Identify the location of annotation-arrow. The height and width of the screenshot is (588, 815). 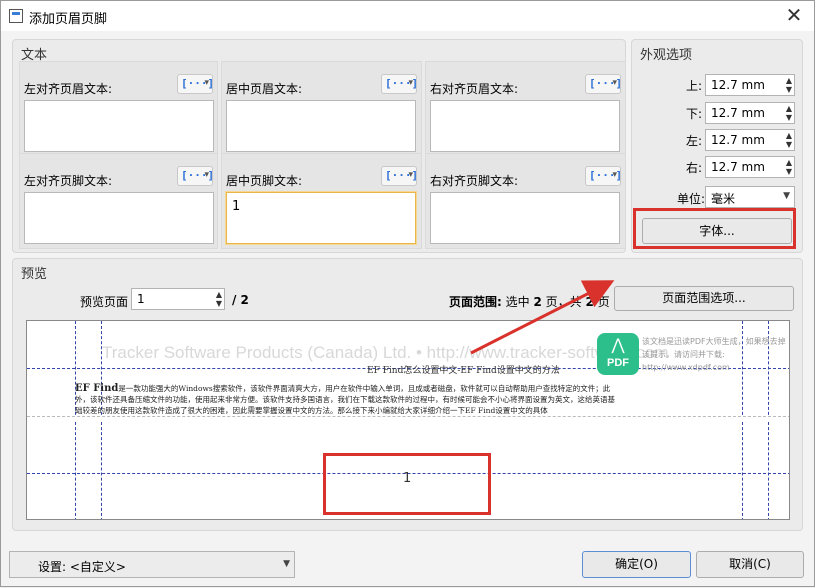
(542, 317).